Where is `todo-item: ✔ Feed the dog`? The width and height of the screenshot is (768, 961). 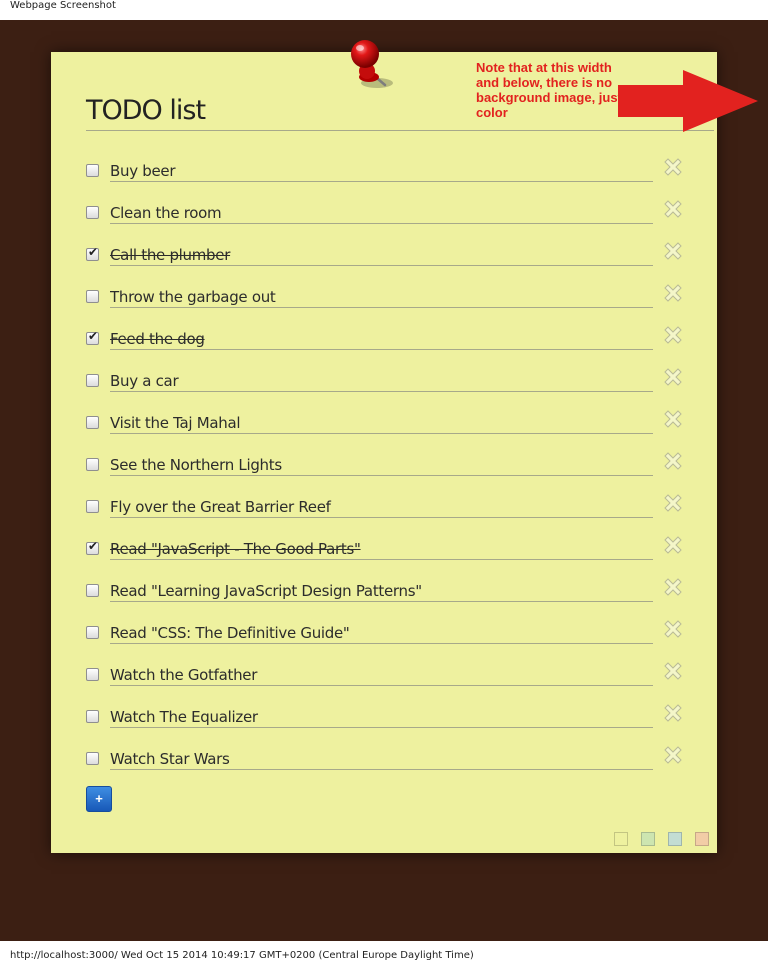
todo-item: ✔ Feed the dog is located at coordinates (386, 345).